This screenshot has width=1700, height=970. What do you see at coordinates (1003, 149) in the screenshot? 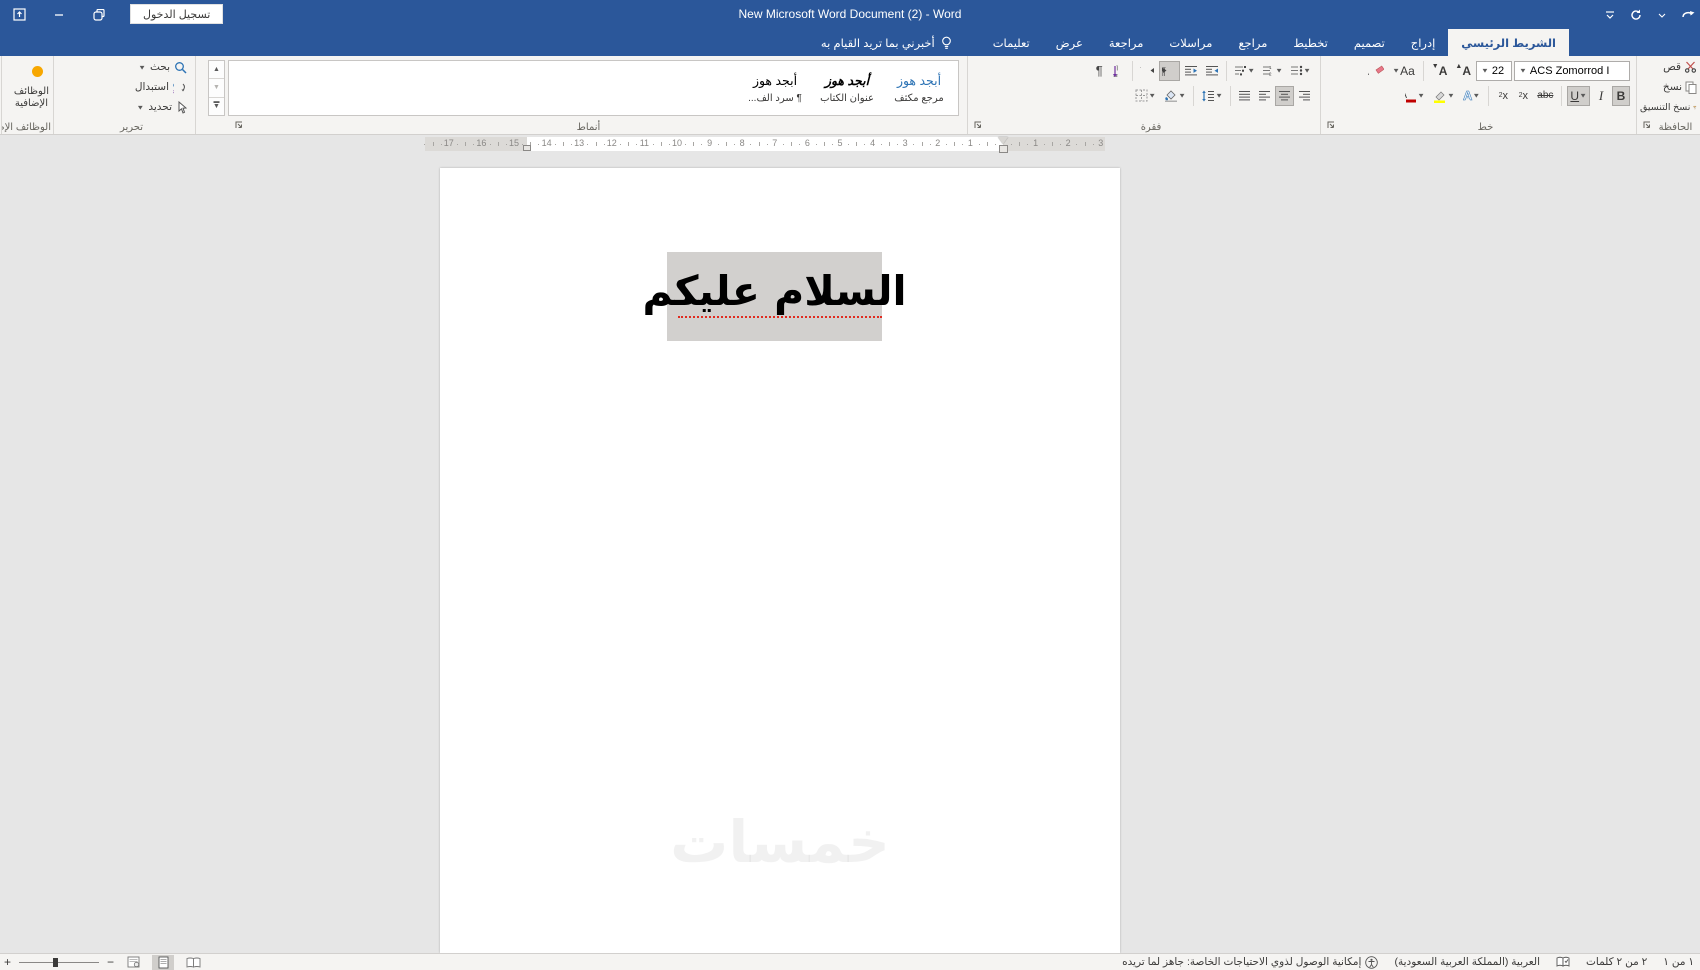
I see `indent-marker` at bounding box center [1003, 149].